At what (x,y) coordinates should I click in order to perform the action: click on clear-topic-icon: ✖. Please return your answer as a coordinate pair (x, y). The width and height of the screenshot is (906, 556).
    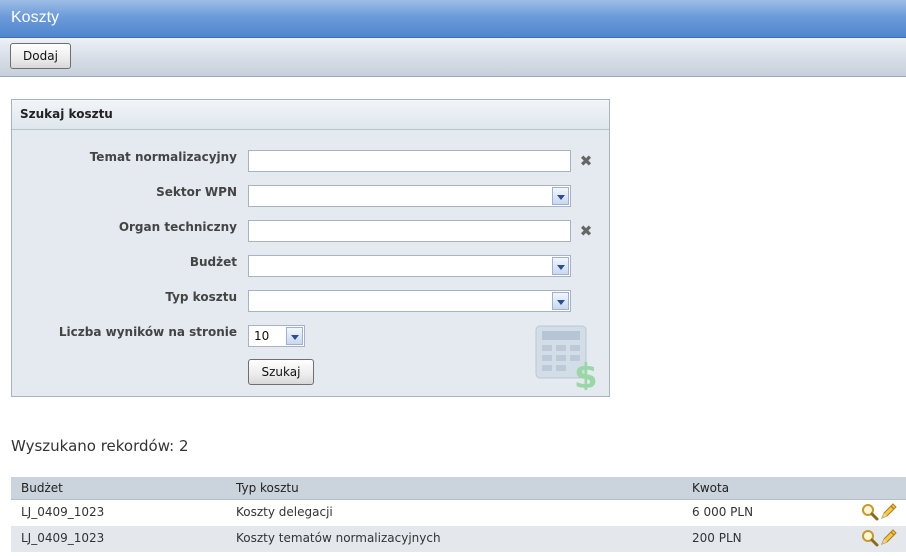
    Looking at the image, I should click on (586, 161).